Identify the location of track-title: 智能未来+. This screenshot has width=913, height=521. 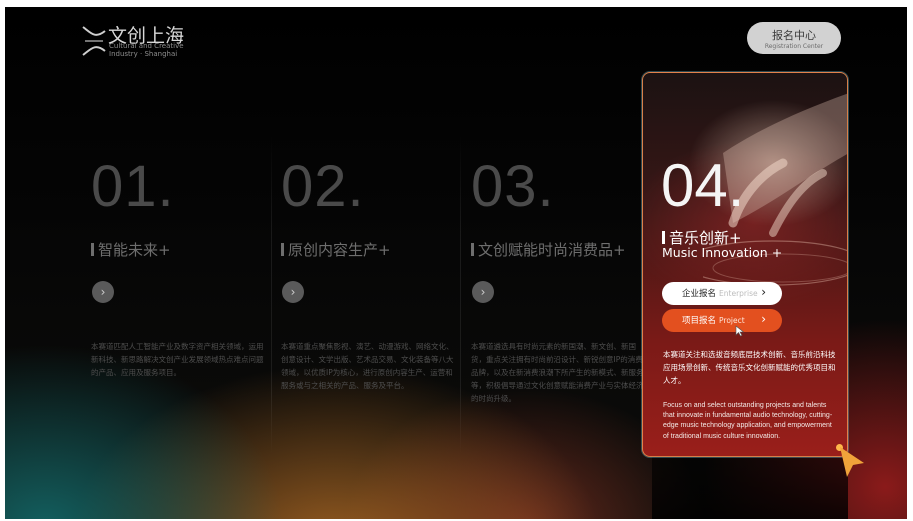
(131, 249).